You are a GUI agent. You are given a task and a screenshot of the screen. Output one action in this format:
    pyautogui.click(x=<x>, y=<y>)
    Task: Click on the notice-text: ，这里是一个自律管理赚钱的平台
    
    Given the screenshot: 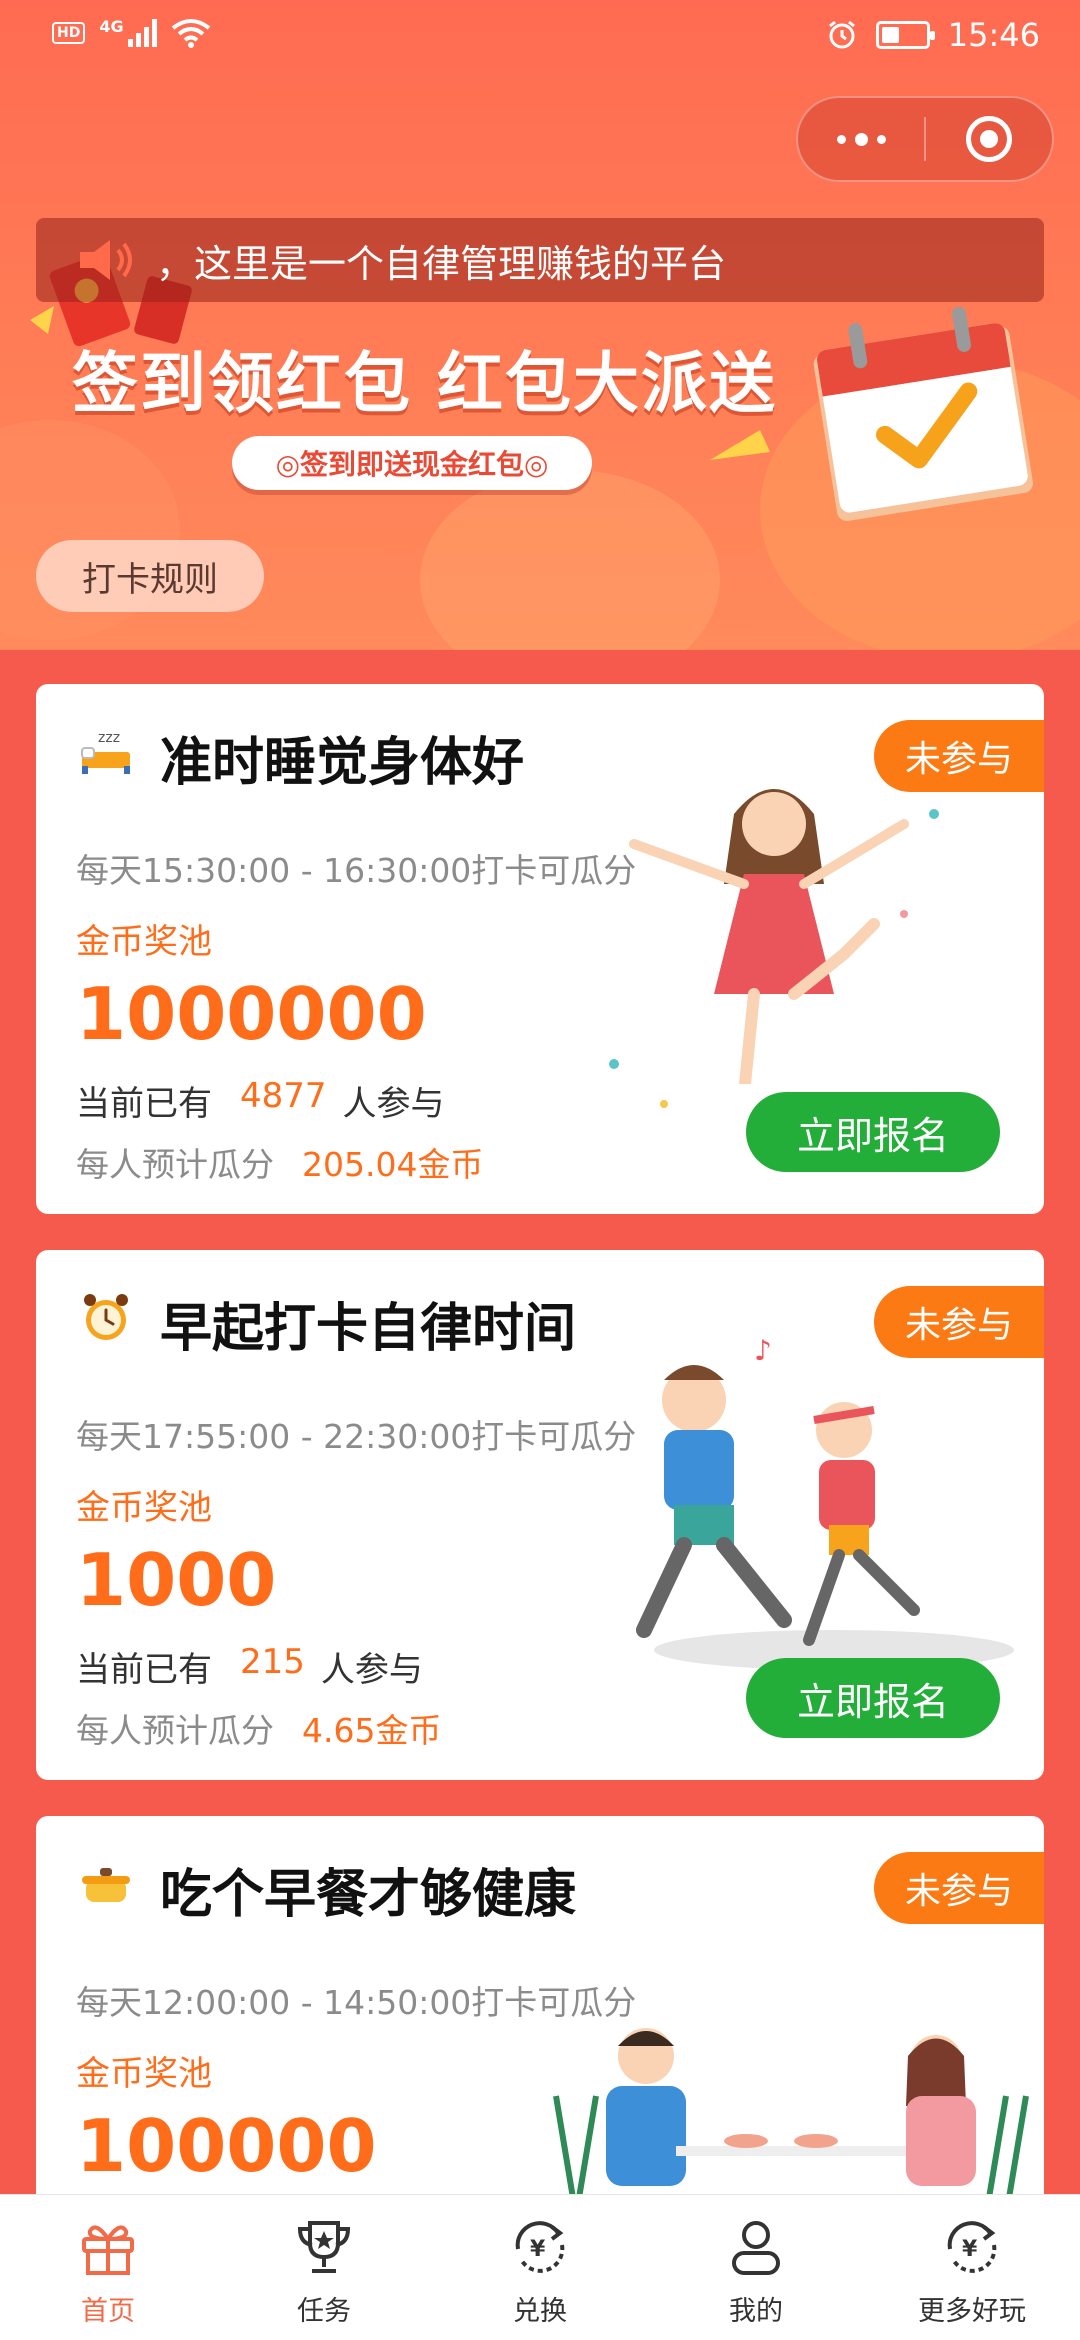 What is the action you would take?
    pyautogui.click(x=441, y=263)
    